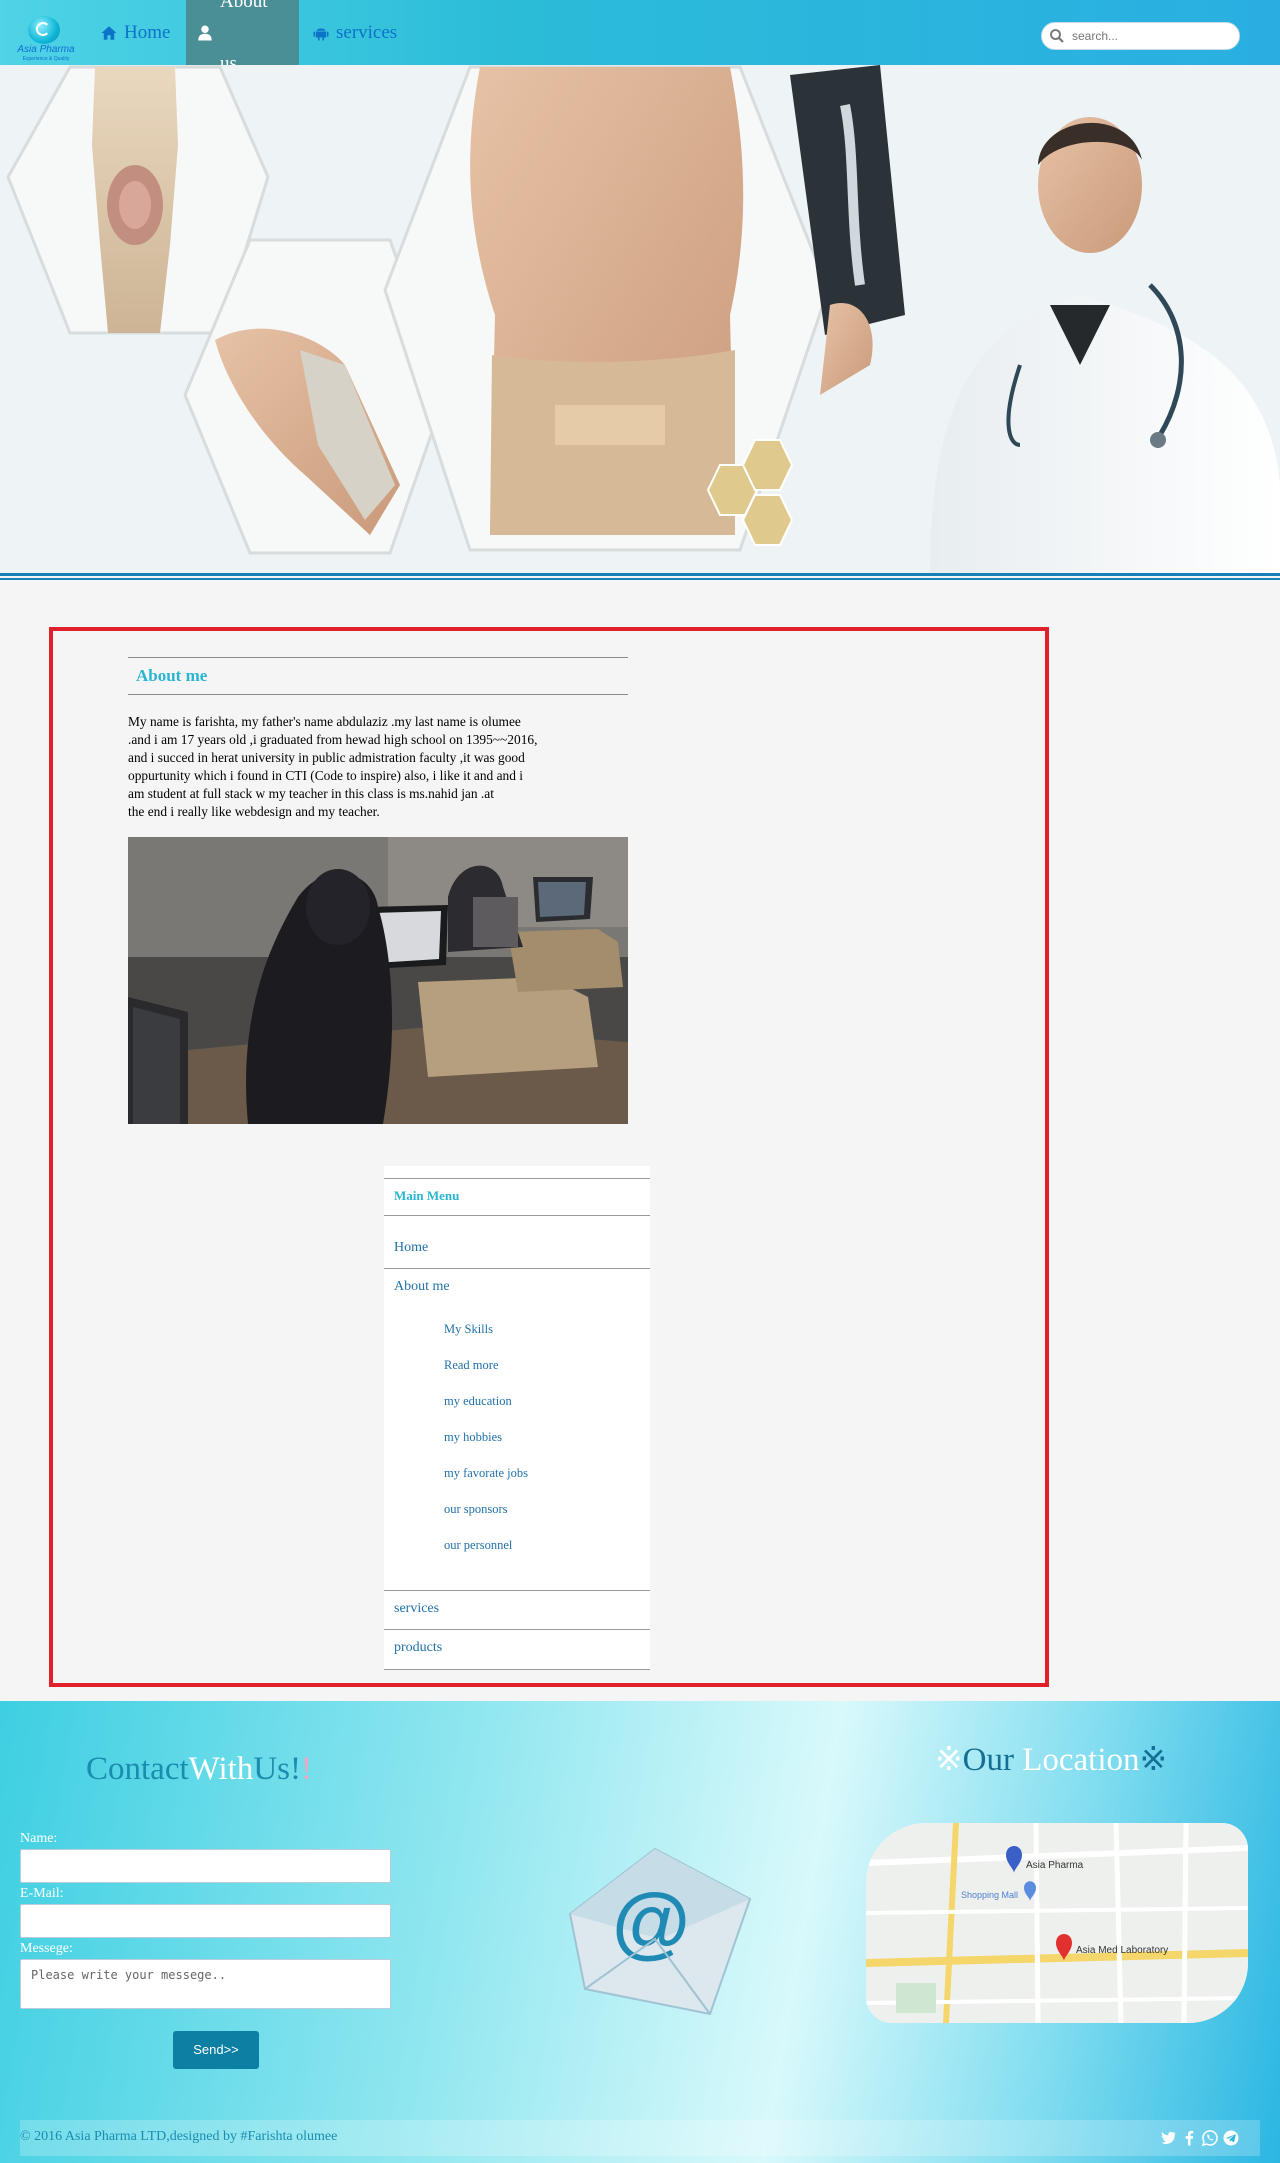  What do you see at coordinates (1057, 36) in the screenshot?
I see `search-icon` at bounding box center [1057, 36].